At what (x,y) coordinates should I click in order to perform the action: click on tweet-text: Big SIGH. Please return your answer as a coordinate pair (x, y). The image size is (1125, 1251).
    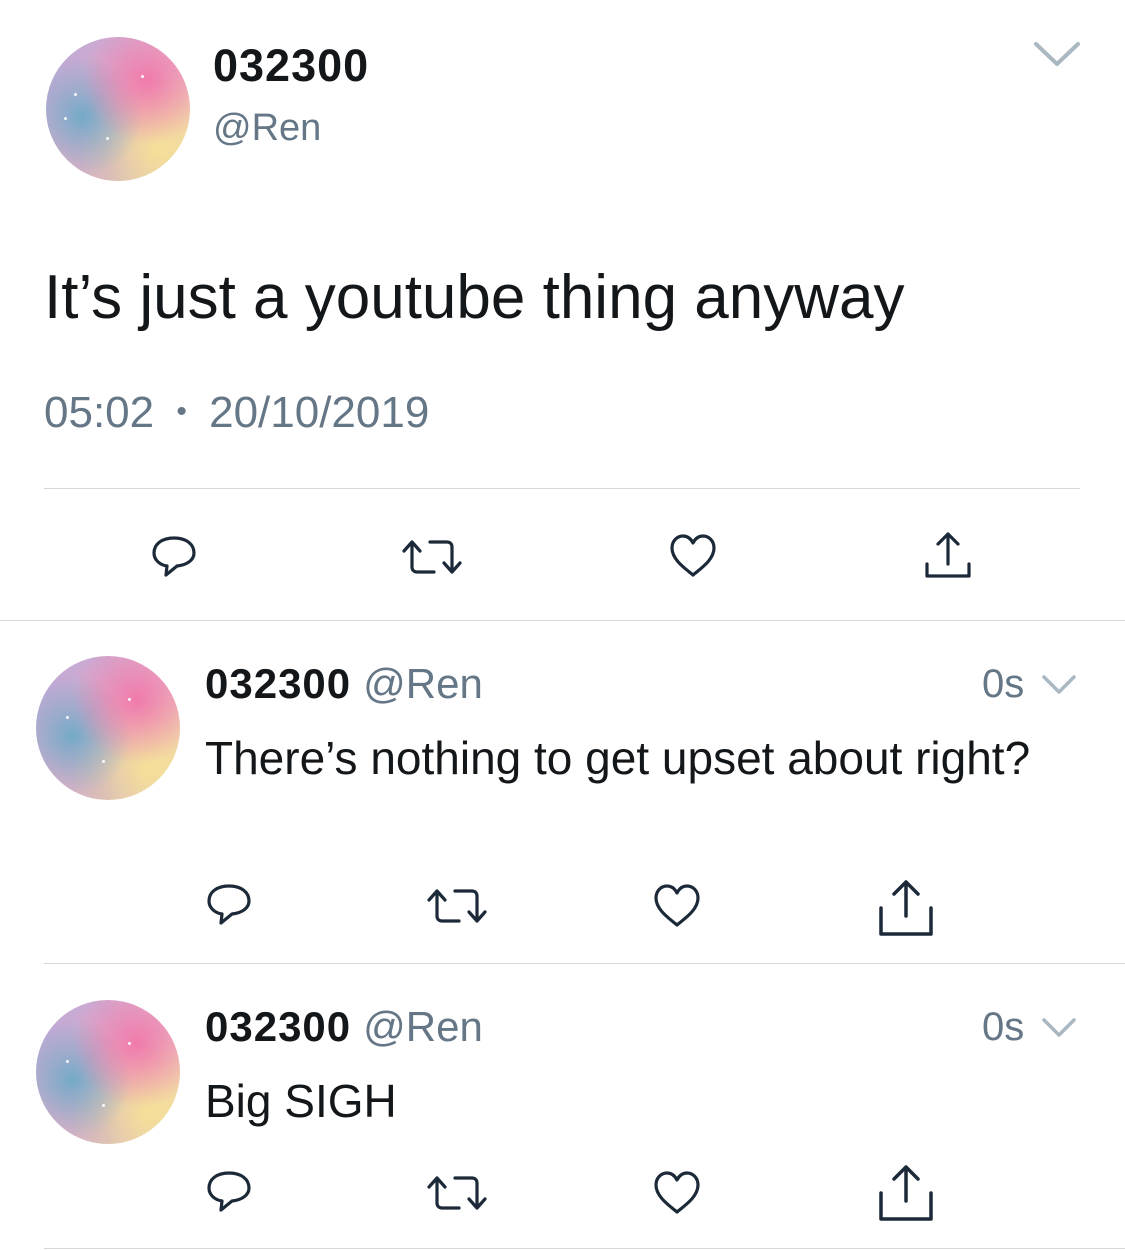
    Looking at the image, I should click on (301, 1101).